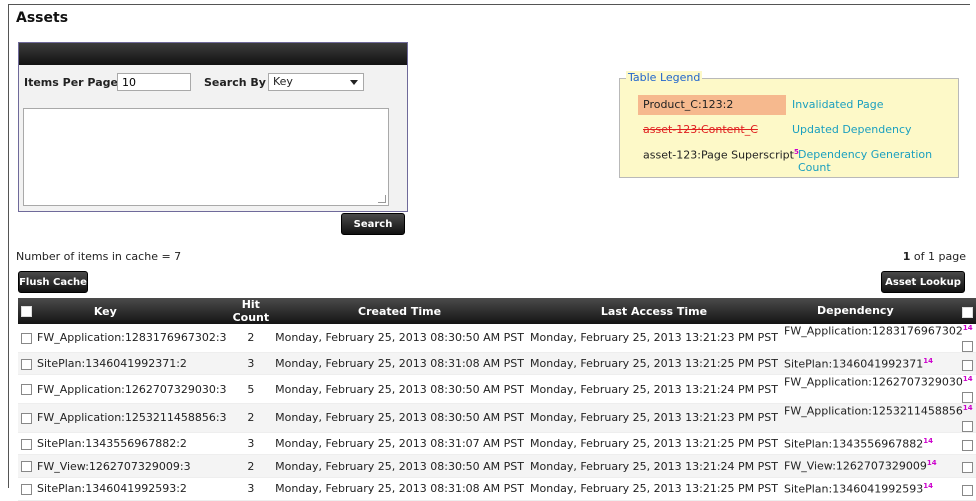  Describe the element at coordinates (855, 466) in the screenshot. I see `dependency-link: FW_View:1262707329009` at that location.